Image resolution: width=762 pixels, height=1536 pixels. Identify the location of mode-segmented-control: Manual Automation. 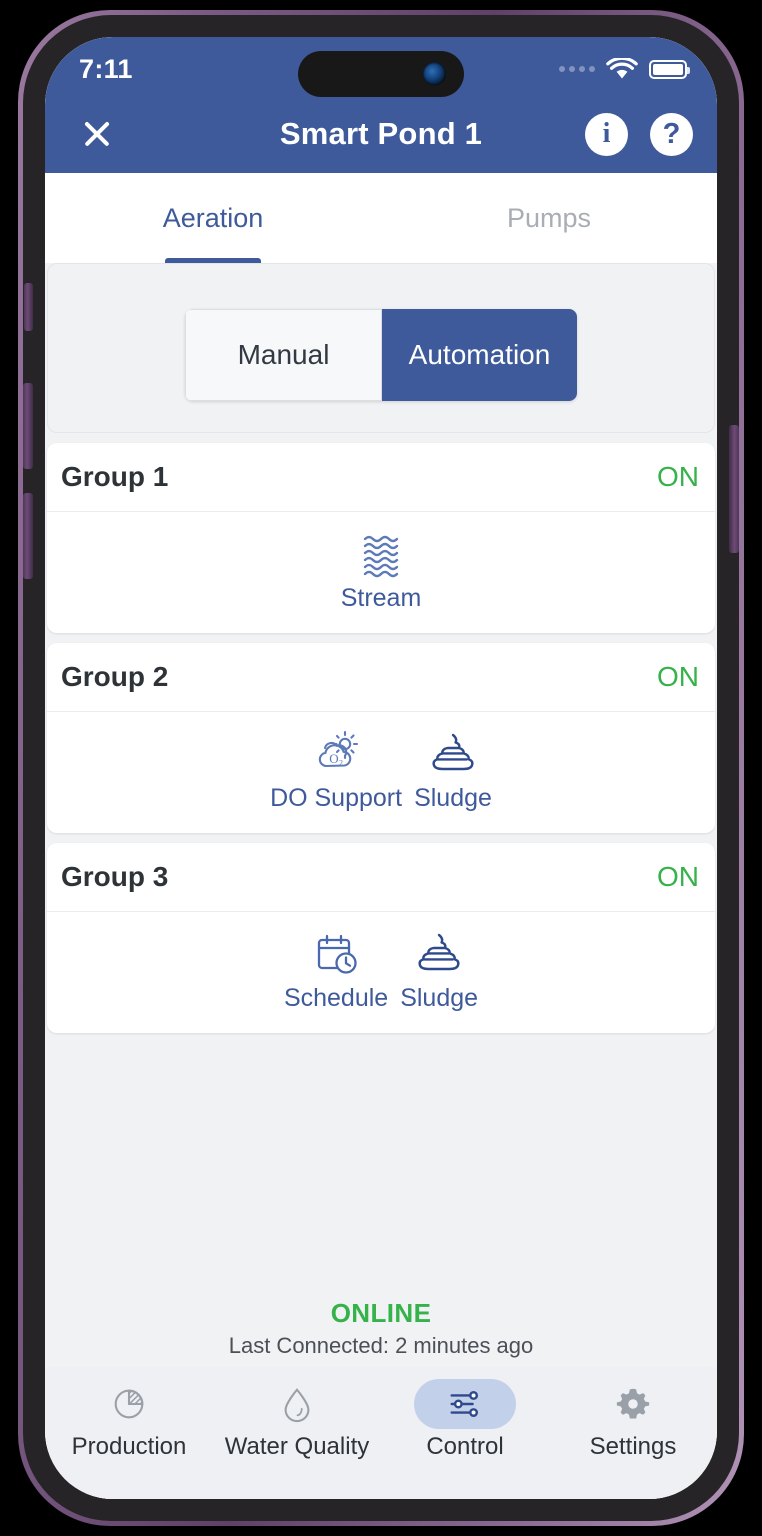
(381, 355).